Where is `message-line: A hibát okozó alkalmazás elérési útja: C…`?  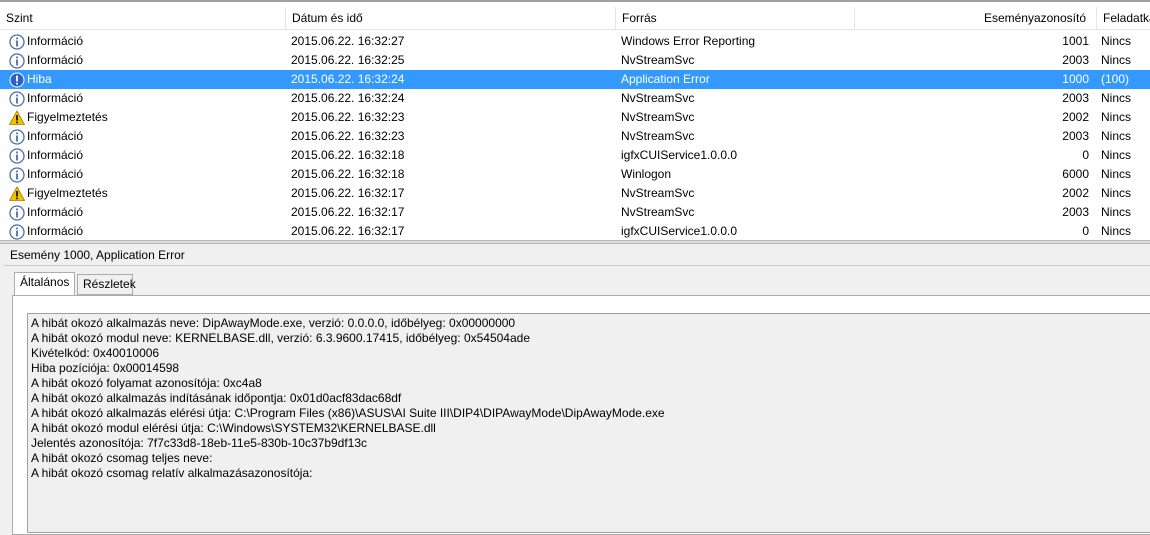 message-line: A hibát okozó alkalmazás elérési útja: C… is located at coordinates (348, 413).